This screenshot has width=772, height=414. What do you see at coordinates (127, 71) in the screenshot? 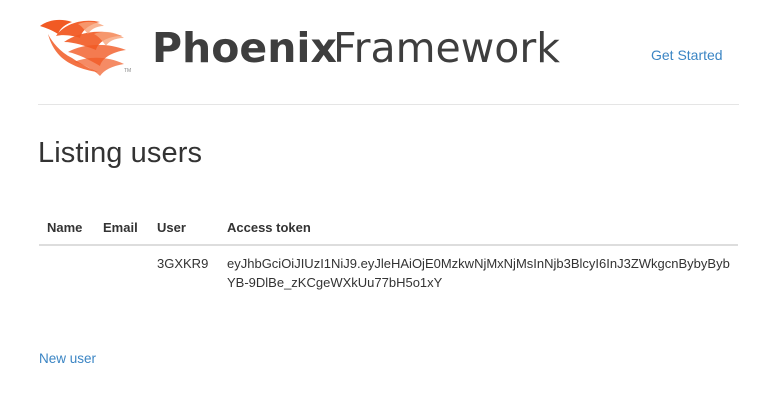
I see `svg-text: TM` at bounding box center [127, 71].